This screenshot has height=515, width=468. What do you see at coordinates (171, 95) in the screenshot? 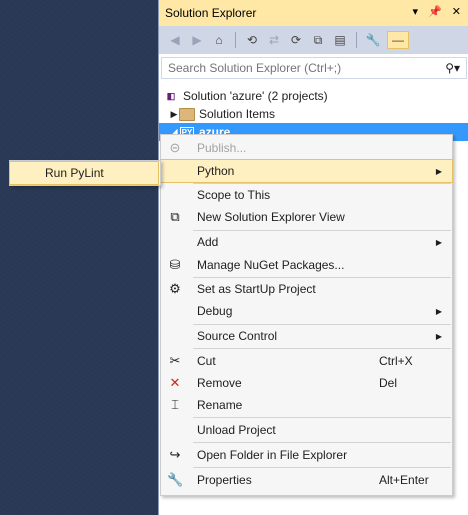
I see `solution-icon: ◧` at bounding box center [171, 95].